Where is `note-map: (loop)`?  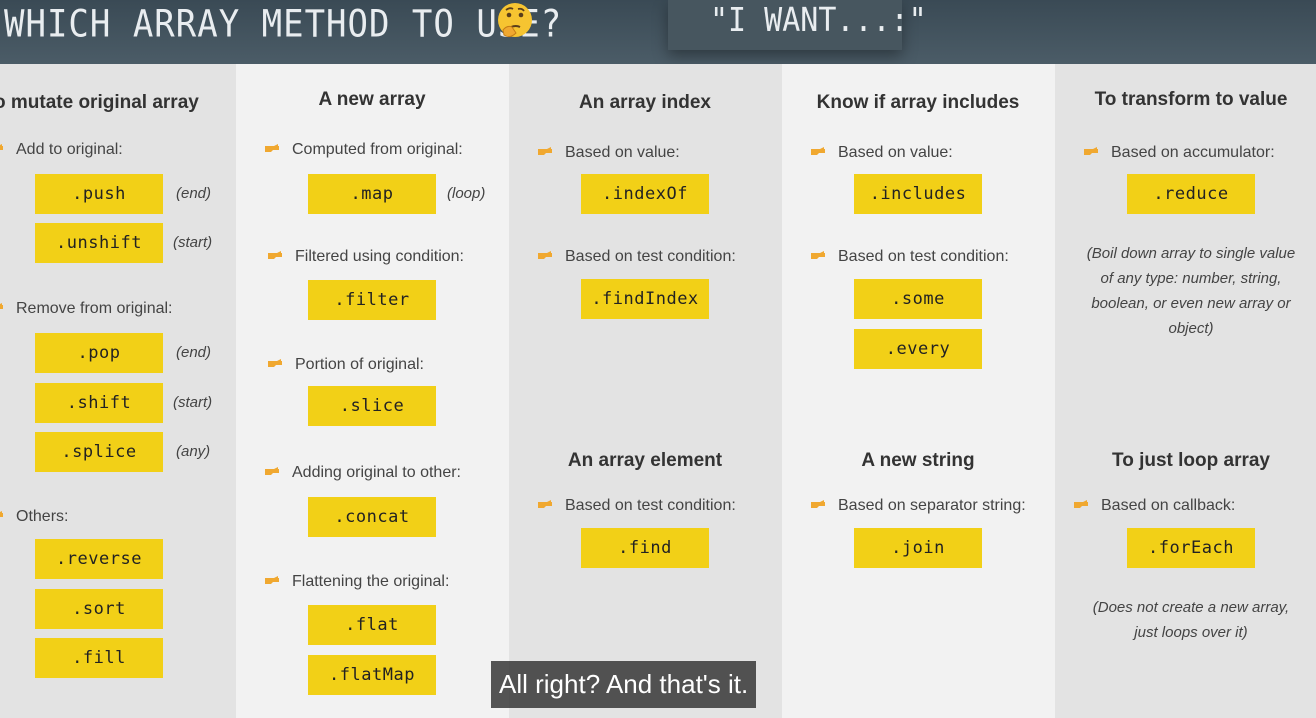 note-map: (loop) is located at coordinates (466, 193).